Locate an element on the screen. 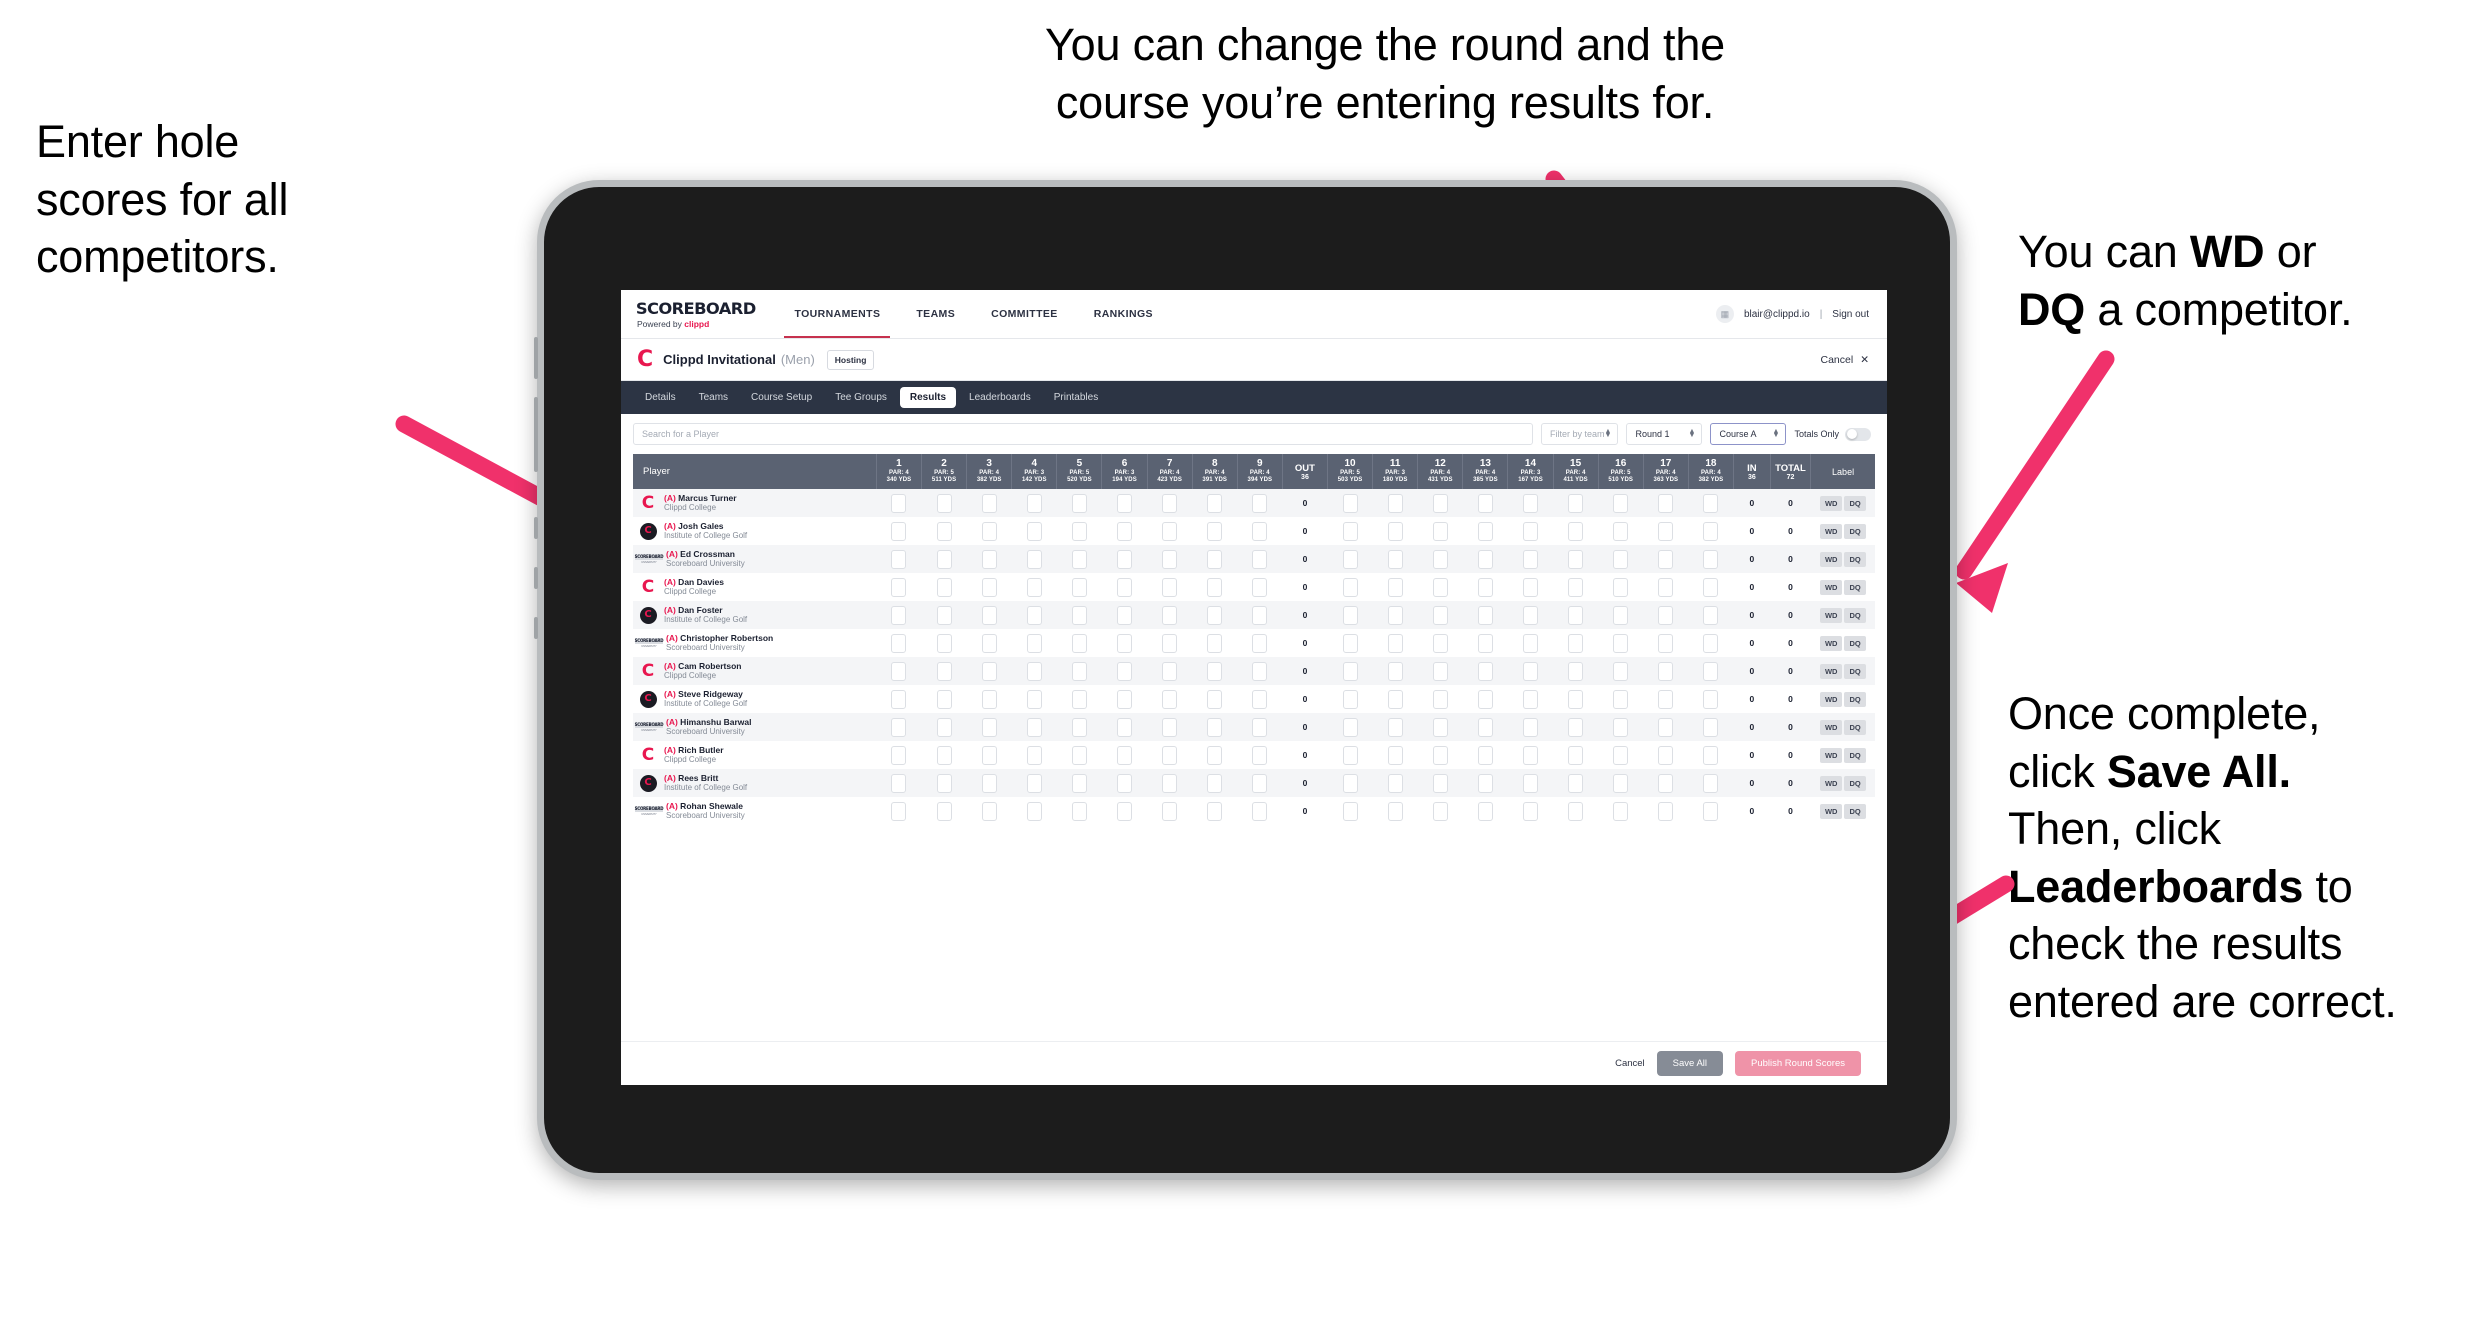 The height and width of the screenshot is (1339, 2489). toggle-switch is located at coordinates (1858, 434).